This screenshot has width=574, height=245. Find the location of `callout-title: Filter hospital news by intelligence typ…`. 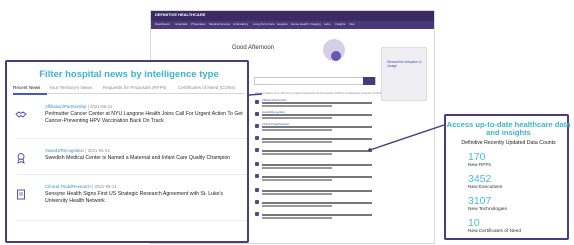

callout-title: Filter hospital news by intelligence typ… is located at coordinates (129, 74).